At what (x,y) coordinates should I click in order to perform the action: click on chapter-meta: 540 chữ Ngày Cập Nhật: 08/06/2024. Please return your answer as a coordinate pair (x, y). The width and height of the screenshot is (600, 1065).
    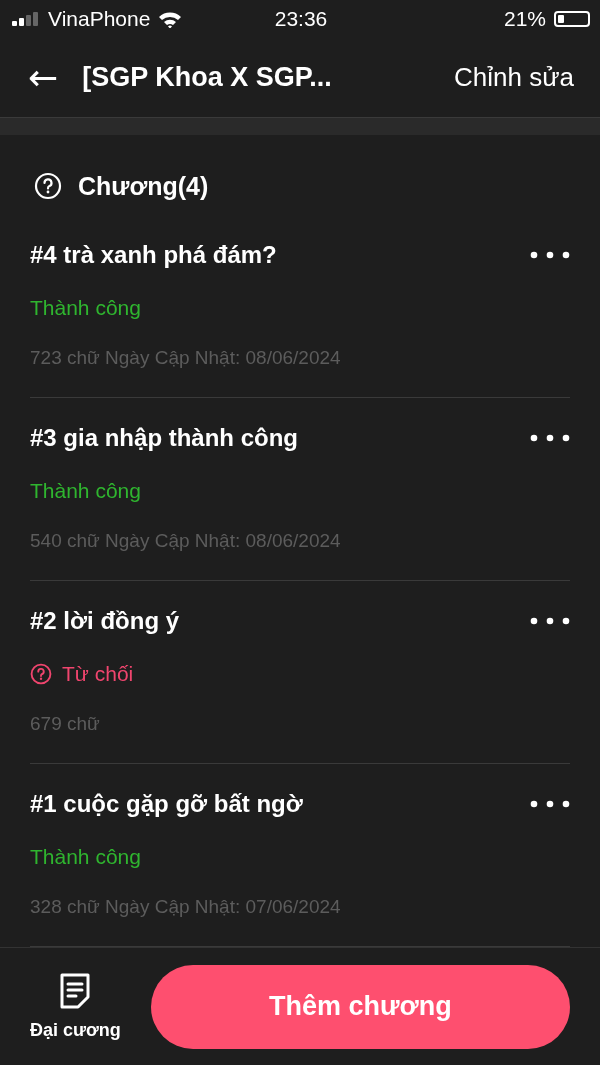
    Looking at the image, I should click on (186, 541).